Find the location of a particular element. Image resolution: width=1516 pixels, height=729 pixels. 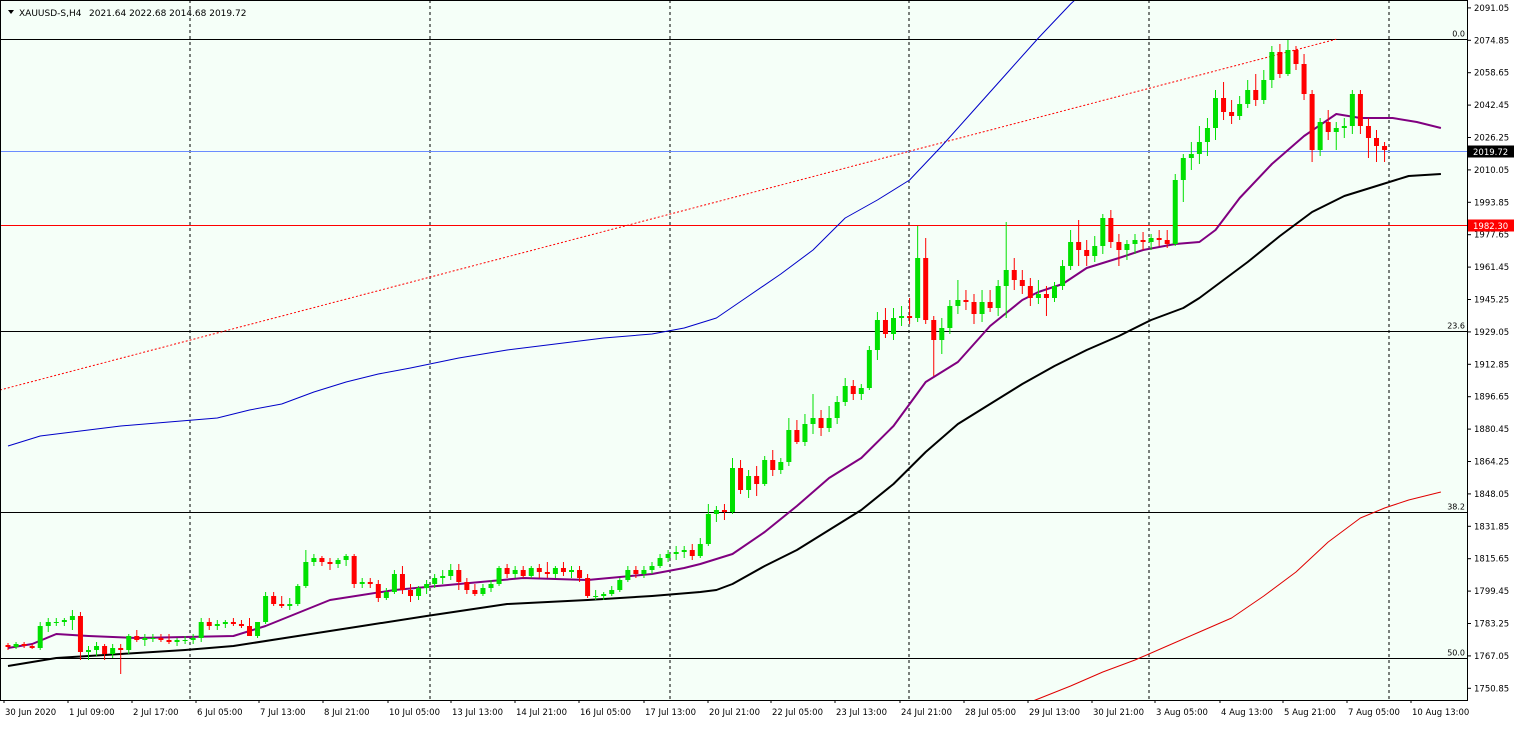

marked-level-label: 1982.30 is located at coordinates (1490, 227).